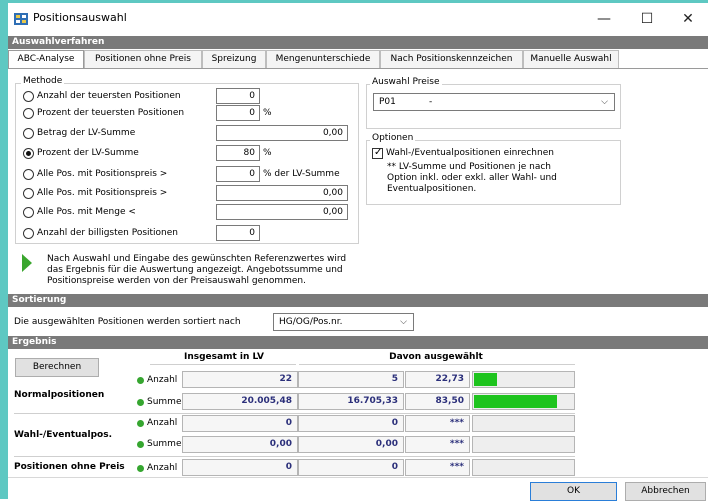 The height and width of the screenshot is (501, 708). What do you see at coordinates (43, 81) in the screenshot?
I see `methode-title: Methode` at bounding box center [43, 81].